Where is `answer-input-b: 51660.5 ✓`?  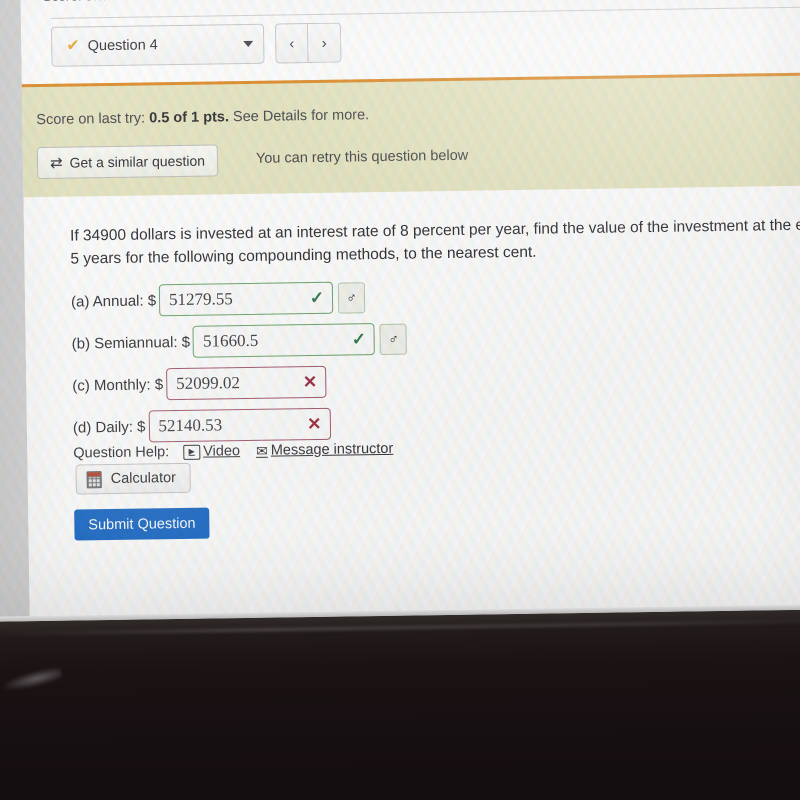
answer-input-b: 51660.5 ✓ is located at coordinates (284, 340).